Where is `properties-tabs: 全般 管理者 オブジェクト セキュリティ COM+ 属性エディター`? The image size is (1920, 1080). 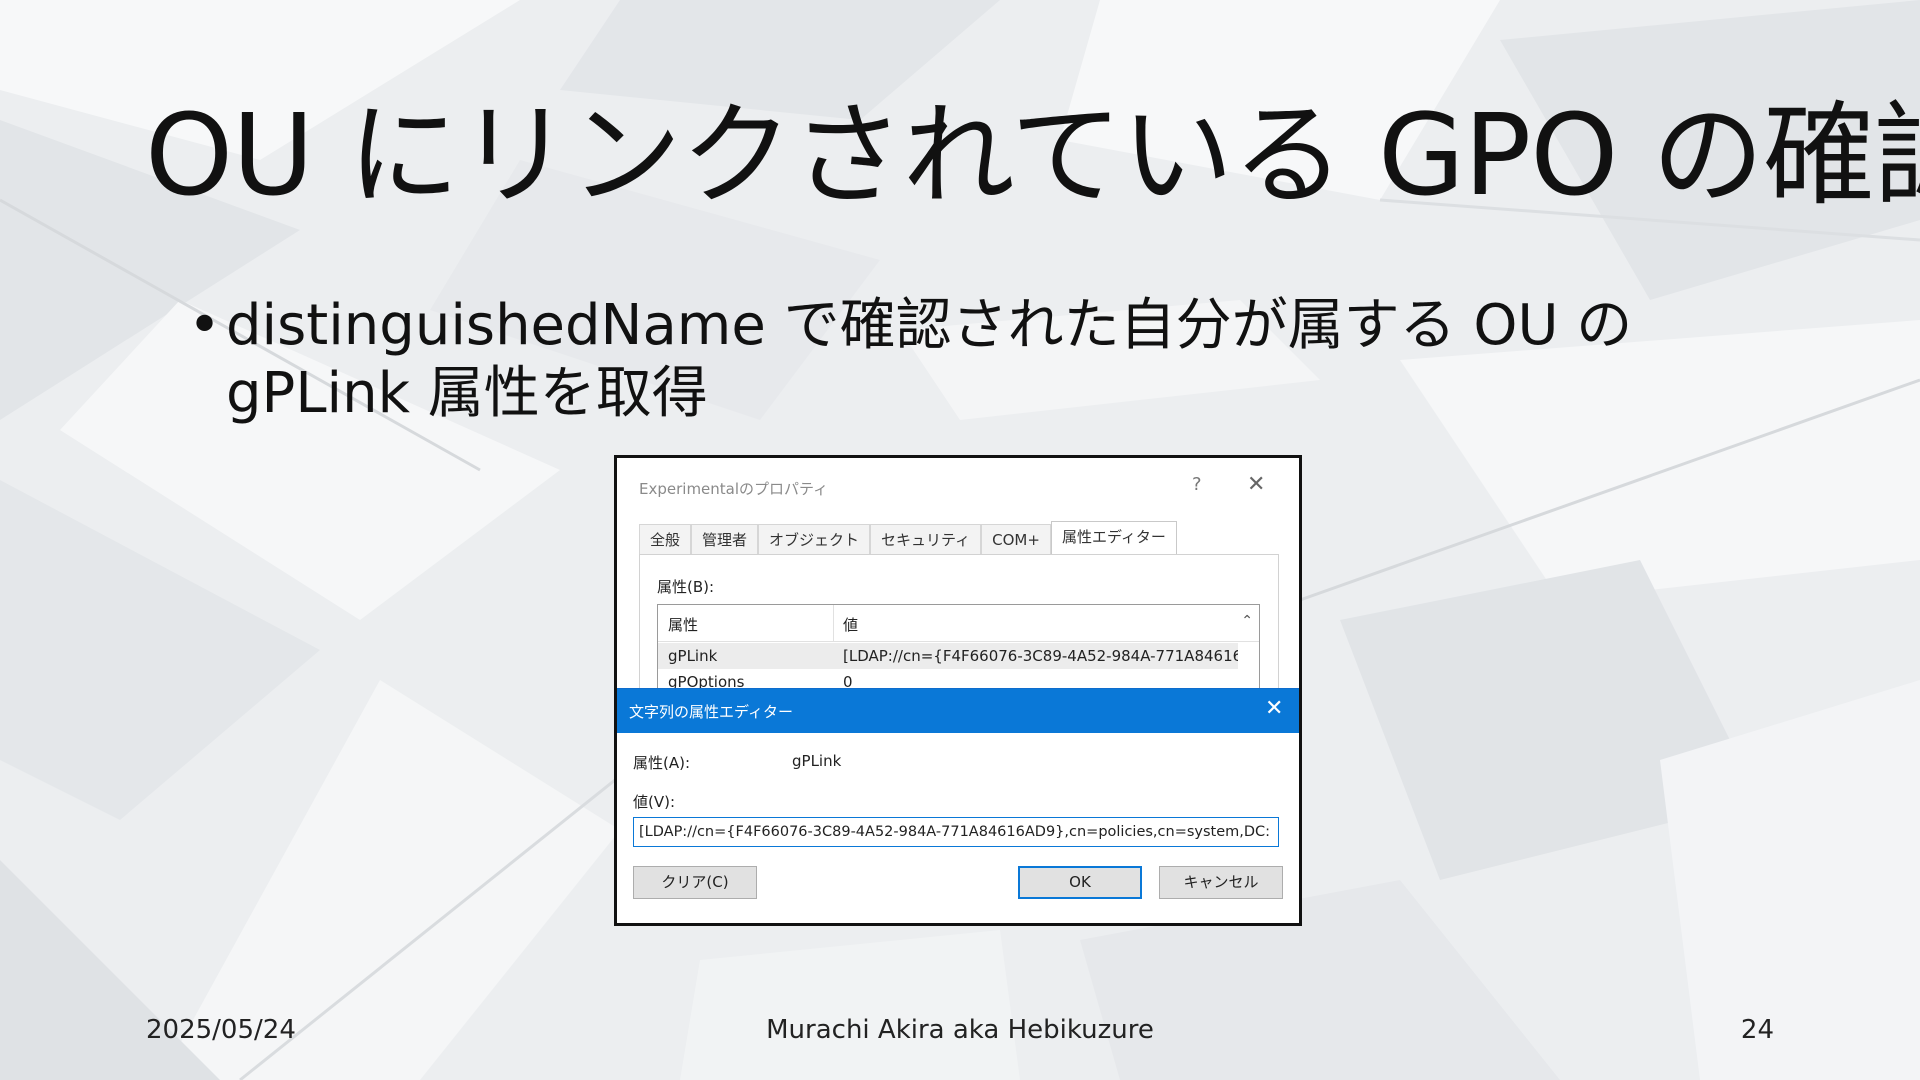 properties-tabs: 全般 管理者 オブジェクト セキュリティ COM+ 属性エディター is located at coordinates (908, 537).